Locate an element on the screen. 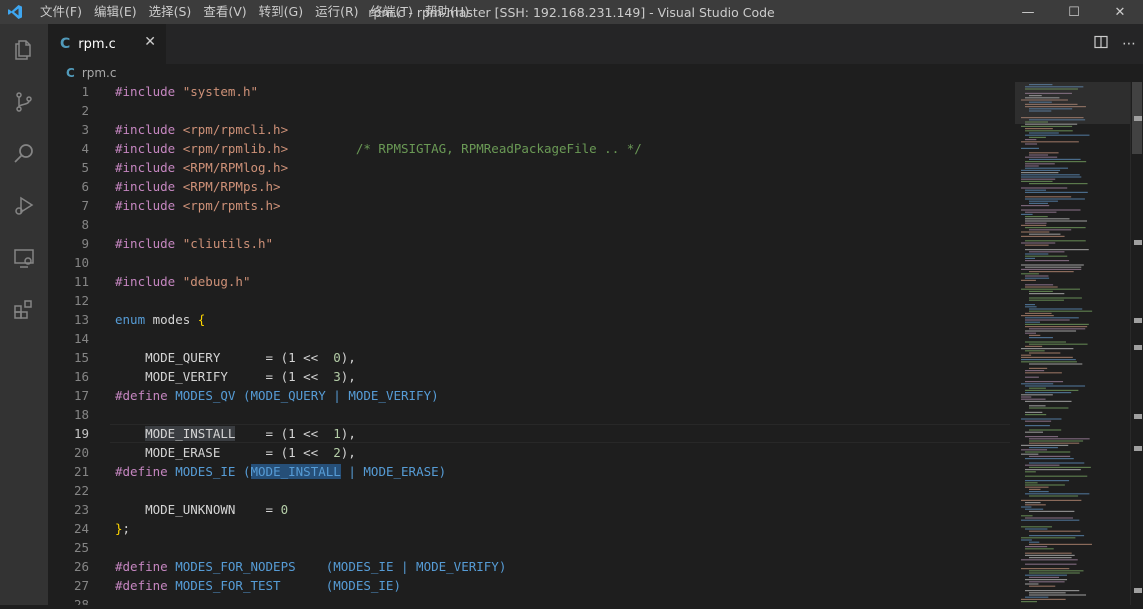 The height and width of the screenshot is (609, 1143). code-line: 7 #include <rpm/rpmts.h> is located at coordinates (595, 205).